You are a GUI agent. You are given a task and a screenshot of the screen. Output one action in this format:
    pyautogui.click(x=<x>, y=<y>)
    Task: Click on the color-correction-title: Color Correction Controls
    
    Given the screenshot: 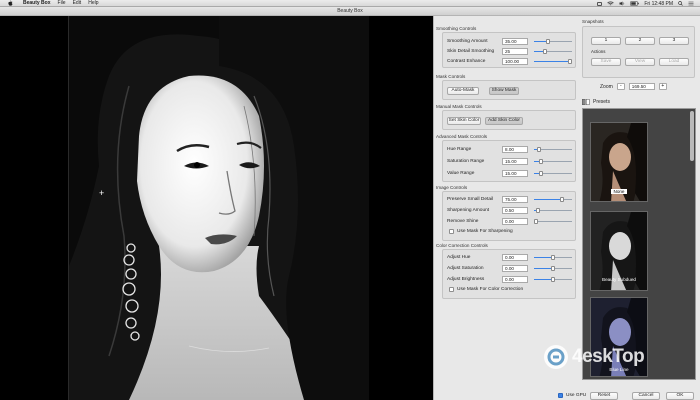 What is the action you would take?
    pyautogui.click(x=462, y=245)
    